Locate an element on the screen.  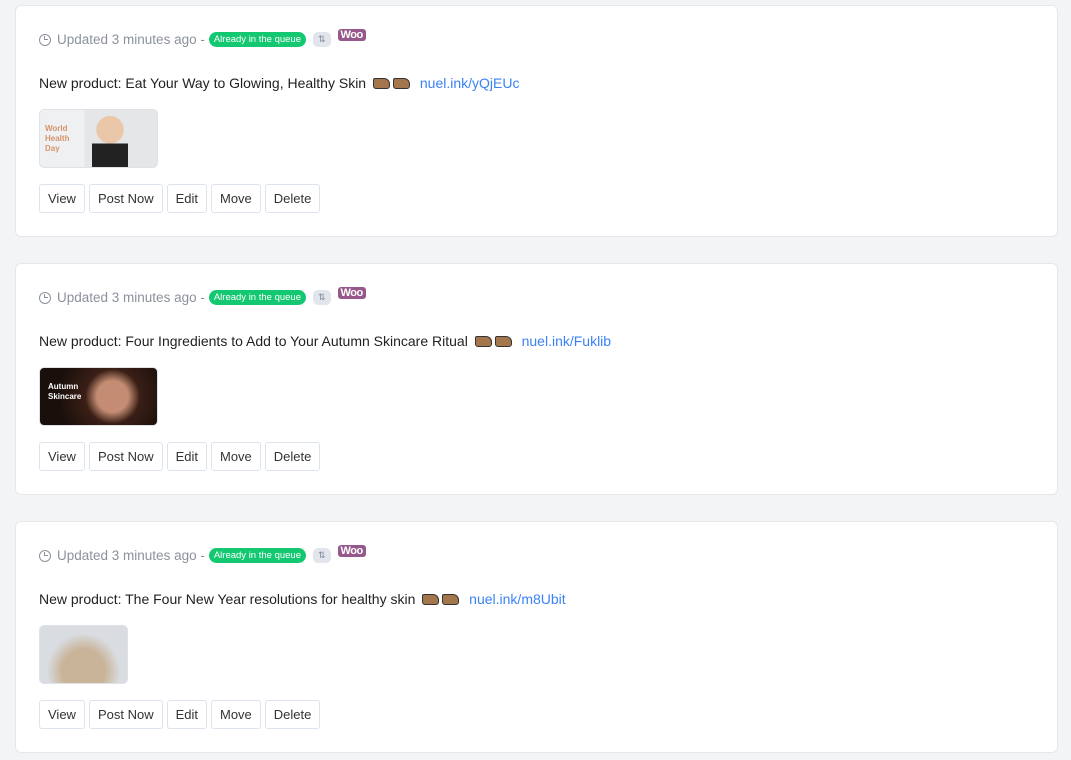
post-thumbnail is located at coordinates (83, 654).